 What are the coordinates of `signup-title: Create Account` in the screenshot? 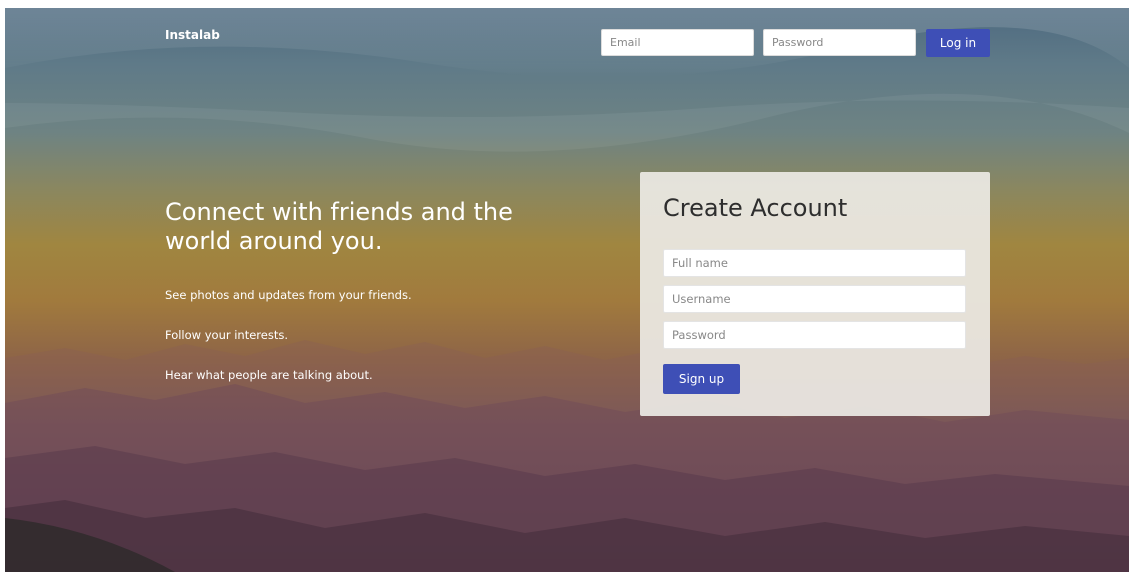 It's located at (755, 208).